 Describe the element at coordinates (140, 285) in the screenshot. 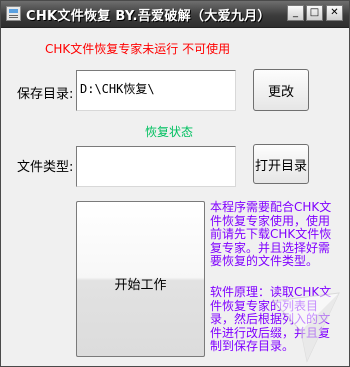

I see `start-button-label: 开始工作` at that location.